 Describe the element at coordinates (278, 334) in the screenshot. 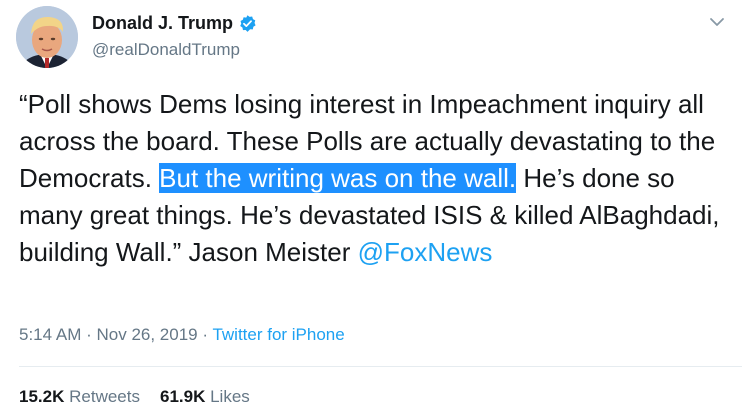

I see `tweet-source-link: Twitter for iPhone` at that location.